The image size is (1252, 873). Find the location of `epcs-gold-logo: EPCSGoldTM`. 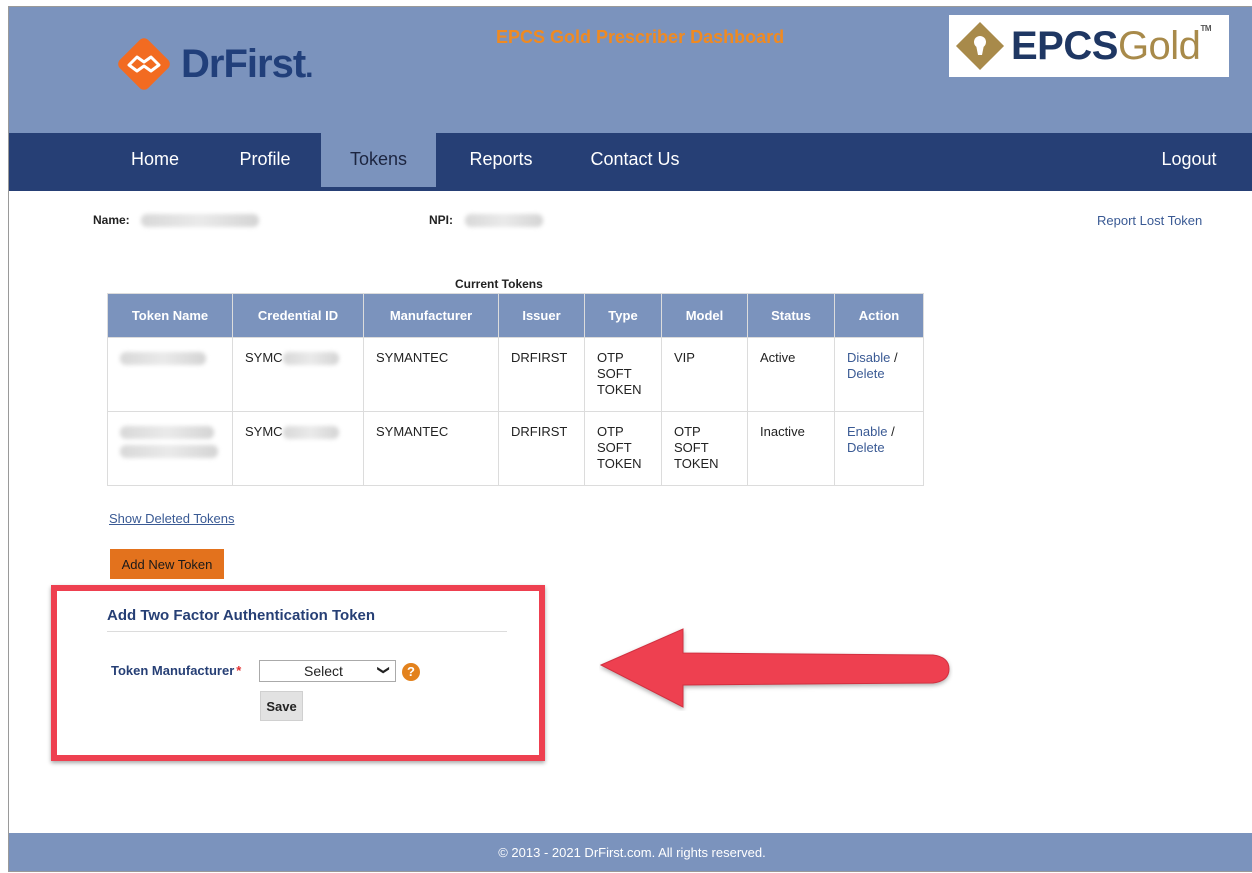

epcs-gold-logo: EPCSGoldTM is located at coordinates (1089, 46).